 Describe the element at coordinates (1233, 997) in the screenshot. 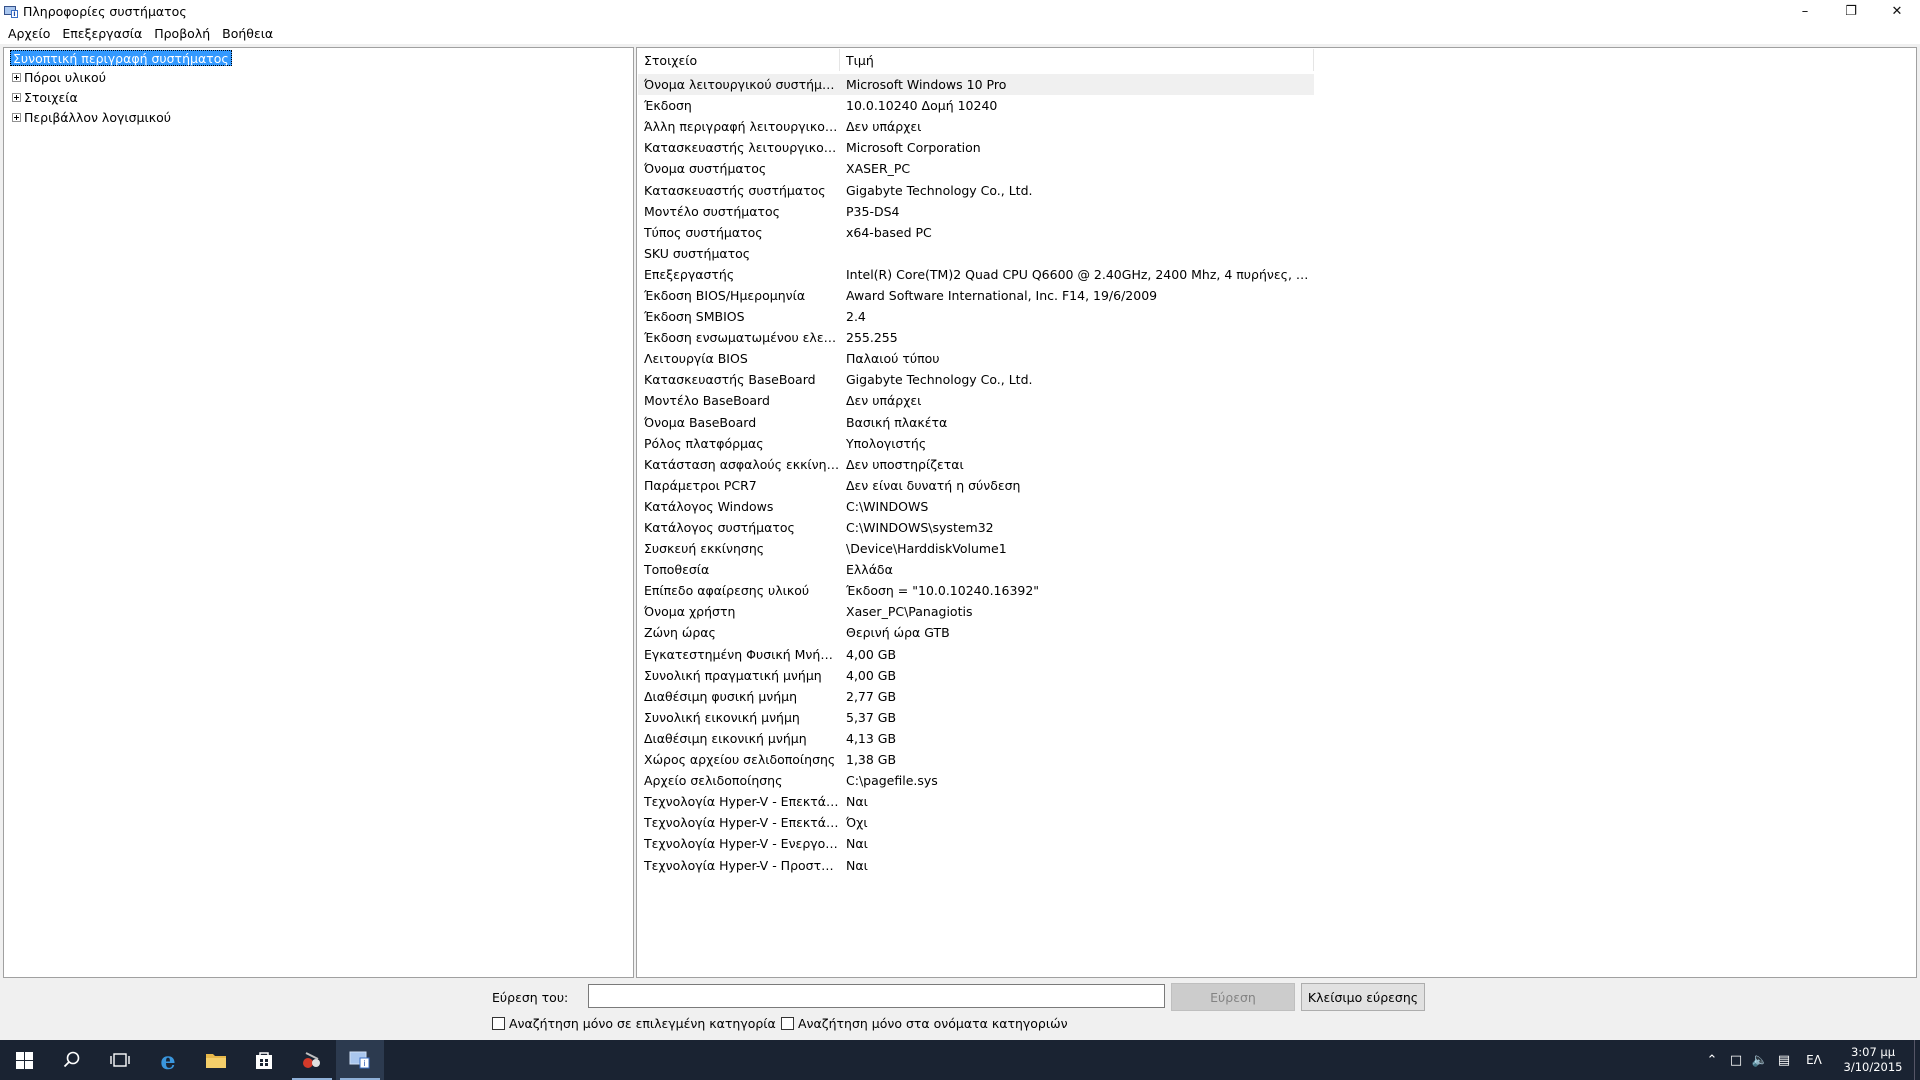

I see `find-button: Εύρεση` at that location.